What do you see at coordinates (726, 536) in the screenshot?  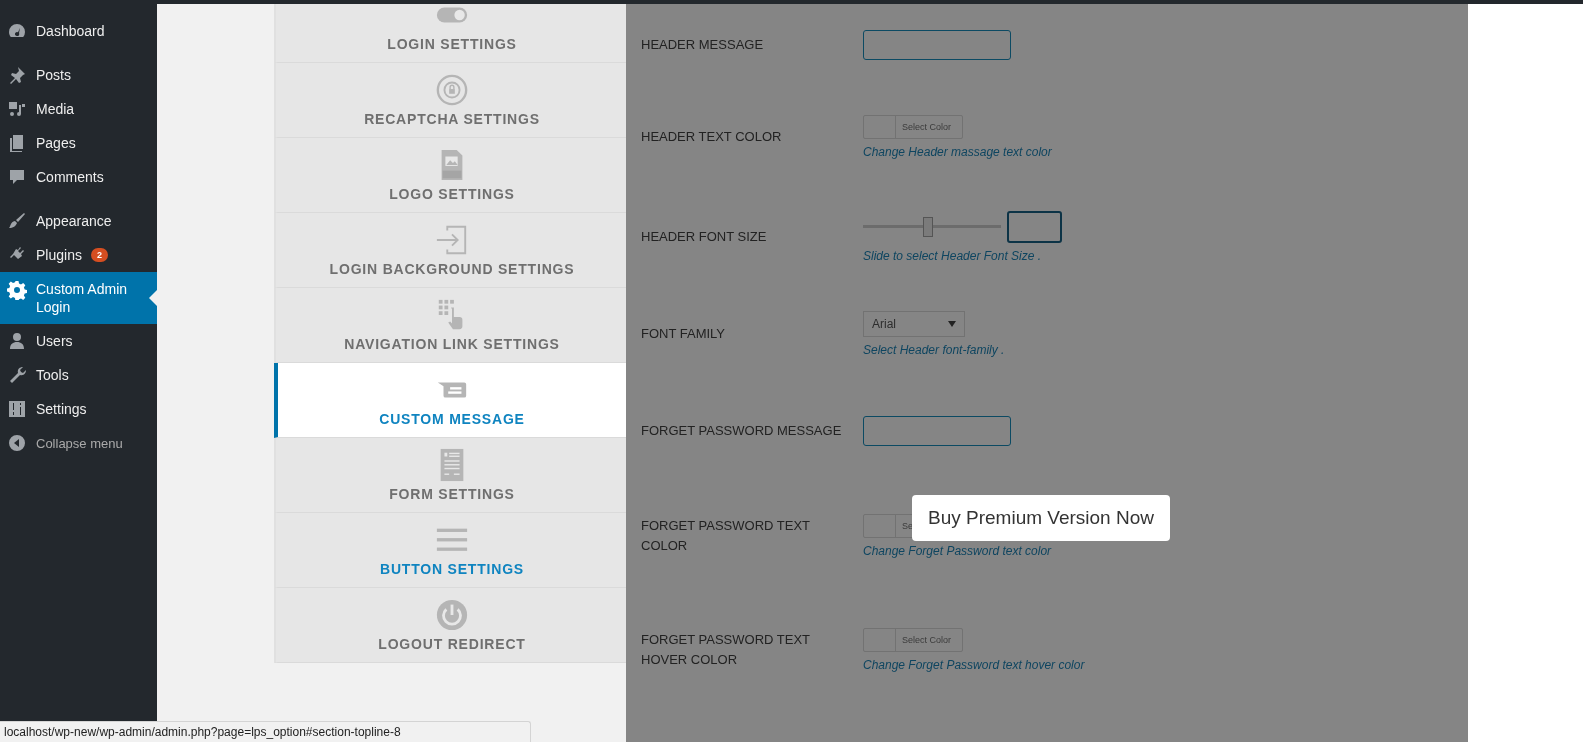 I see `field-label: FORGET PASSWORD TEXT COLOR` at bounding box center [726, 536].